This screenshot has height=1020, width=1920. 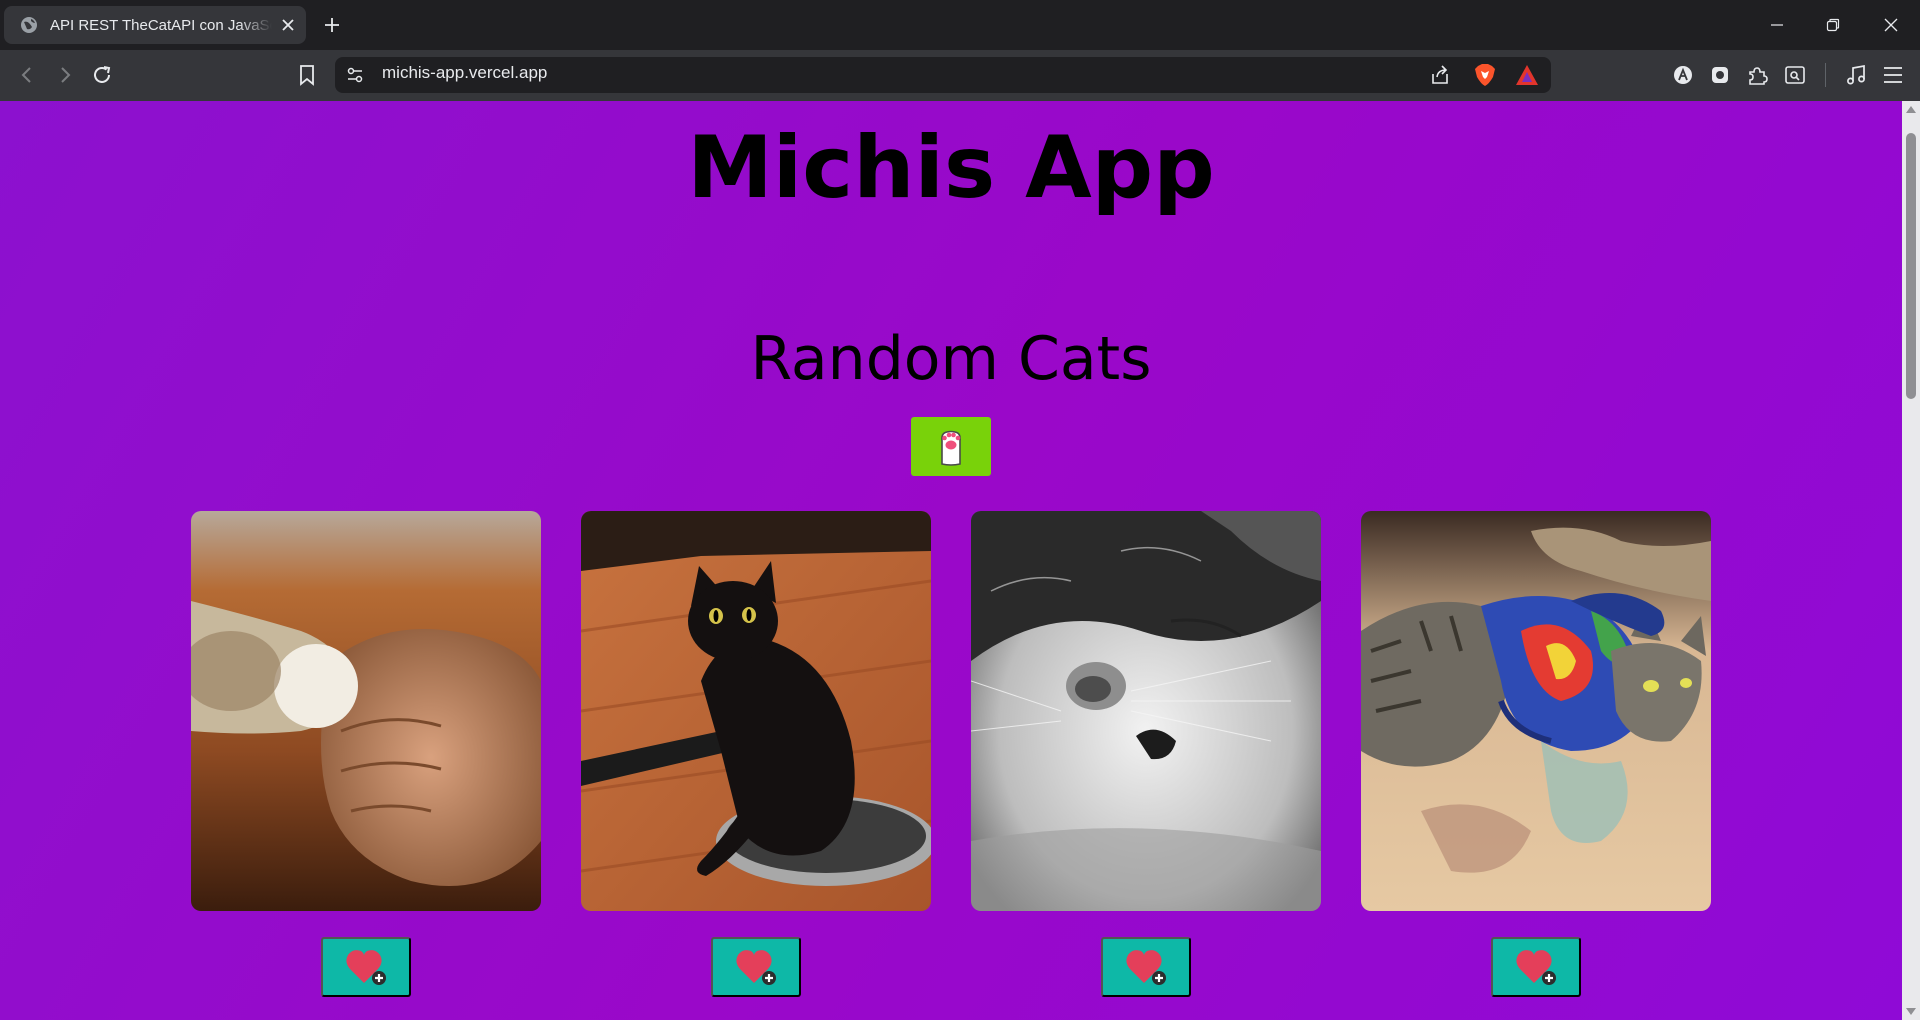 I want to click on share-icon, so click(x=1440, y=74).